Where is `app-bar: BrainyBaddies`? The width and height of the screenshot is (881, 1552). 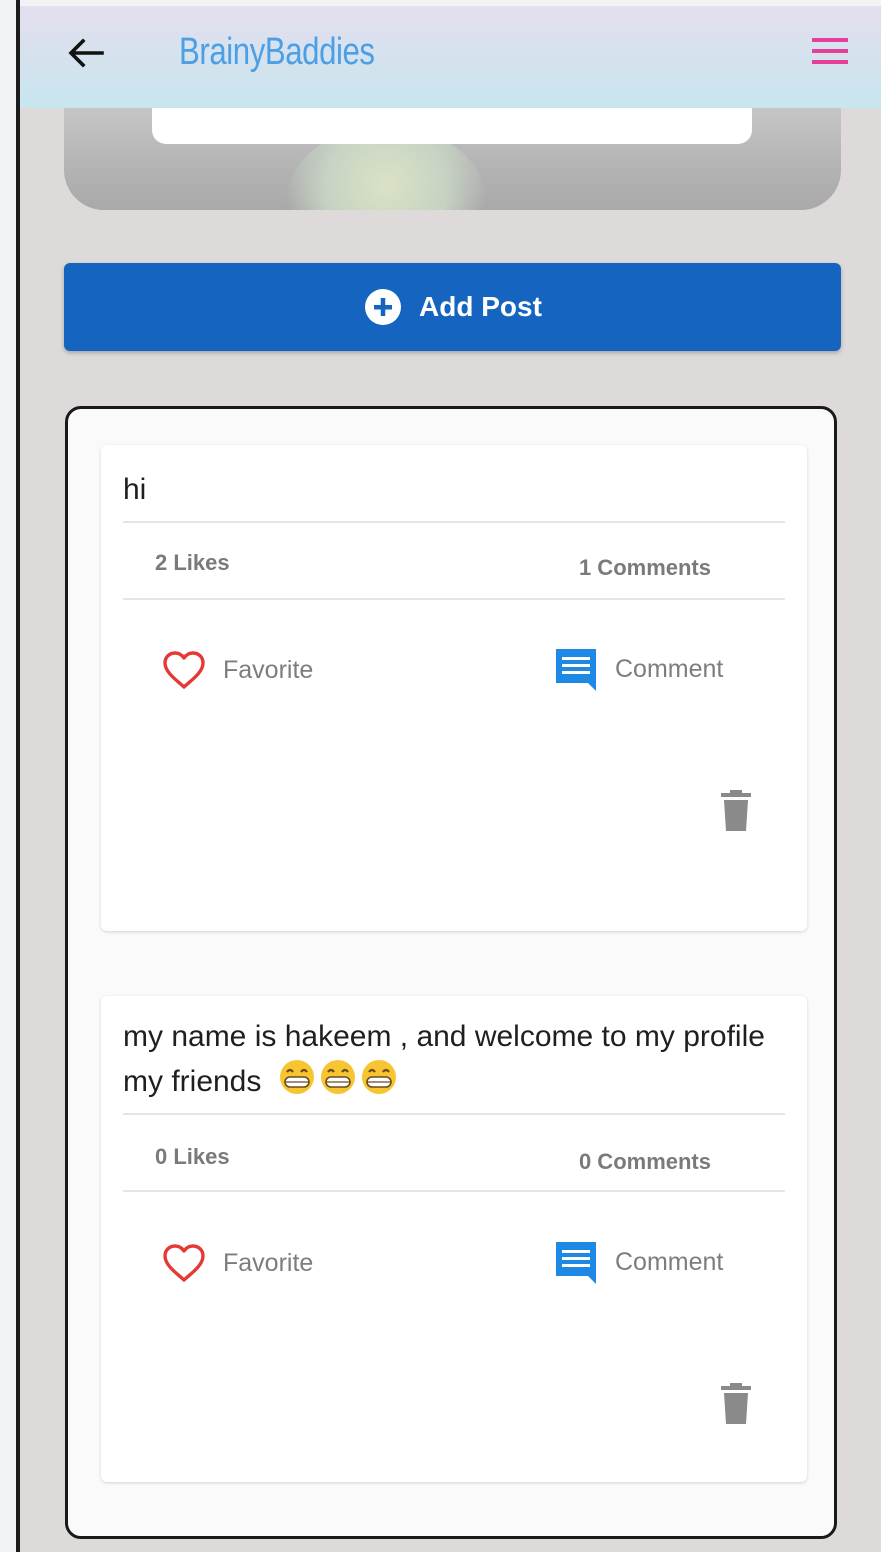
app-bar: BrainyBaddies is located at coordinates (450, 57).